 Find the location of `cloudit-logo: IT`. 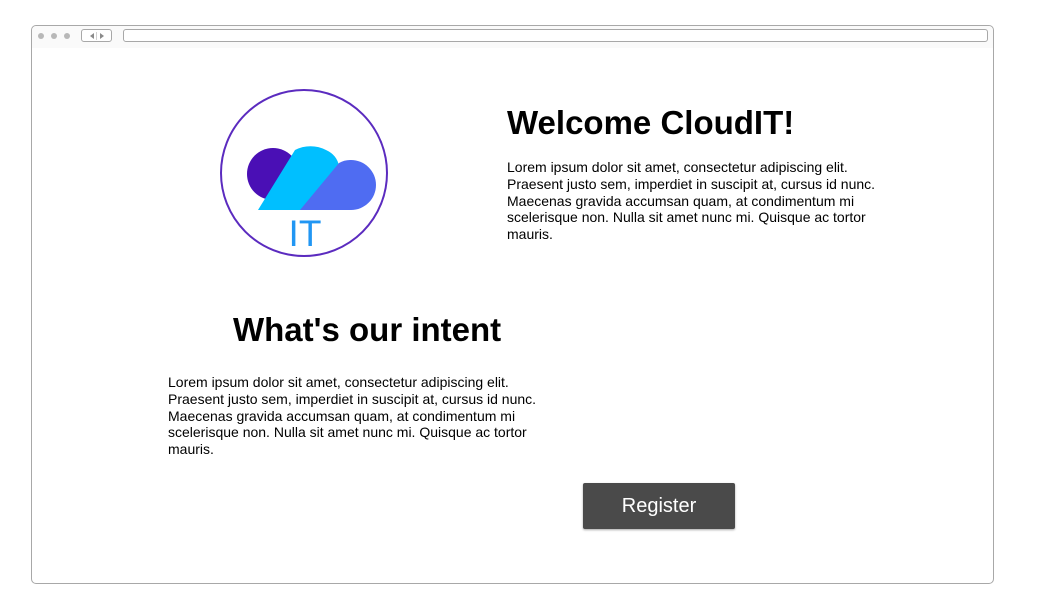

cloudit-logo: IT is located at coordinates (304, 173).